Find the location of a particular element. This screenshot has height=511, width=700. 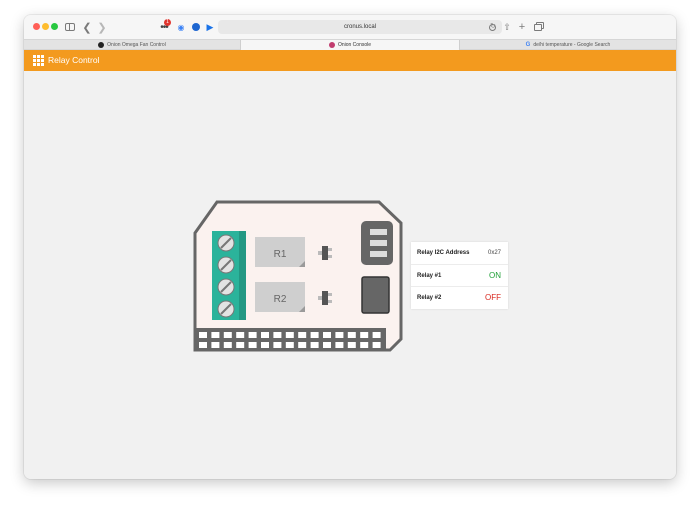

relay-1-state-toggle: ON is located at coordinates (495, 276).